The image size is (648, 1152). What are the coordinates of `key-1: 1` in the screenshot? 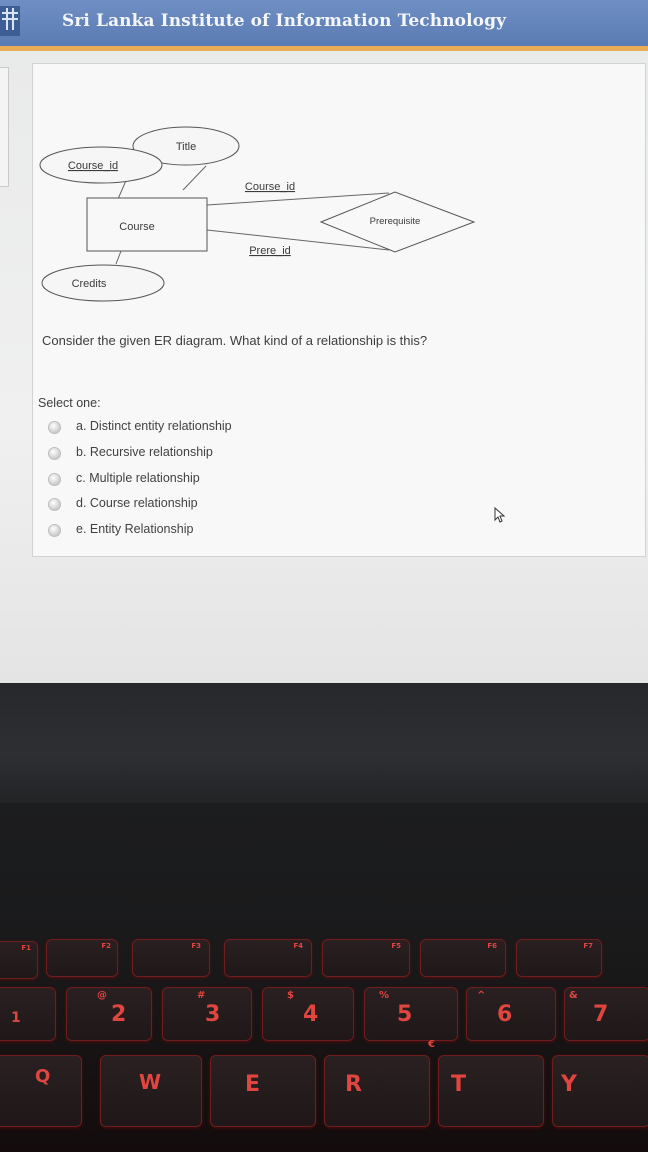 It's located at (28, 1014).